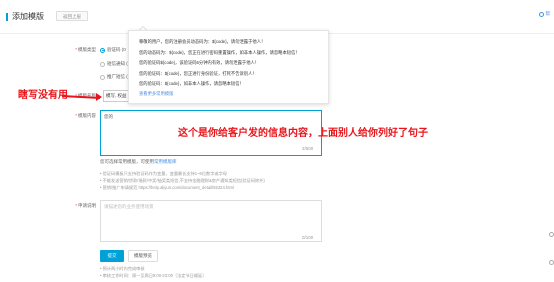  What do you see at coordinates (163, 173) in the screenshot?
I see `tip-line: • 验证码模板只支持验证码作为变量，变量最长支持1~6位数字或字母` at bounding box center [163, 173].